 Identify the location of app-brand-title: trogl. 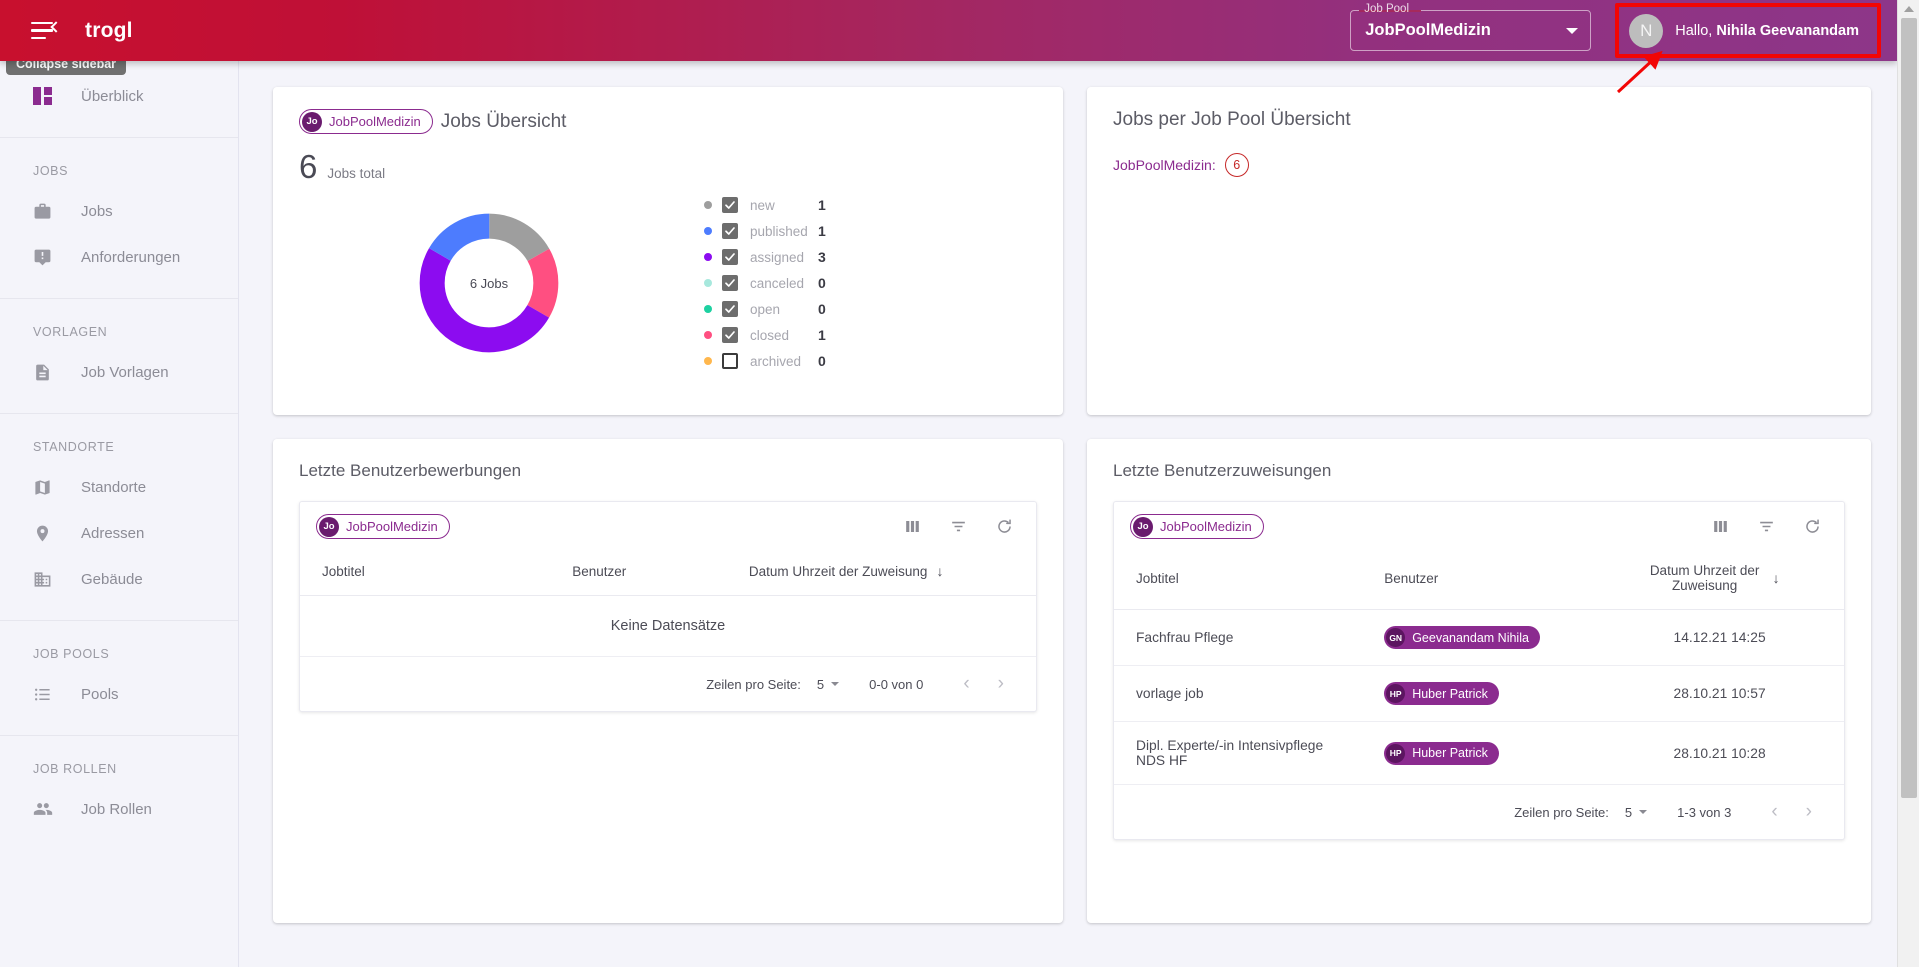
(109, 30).